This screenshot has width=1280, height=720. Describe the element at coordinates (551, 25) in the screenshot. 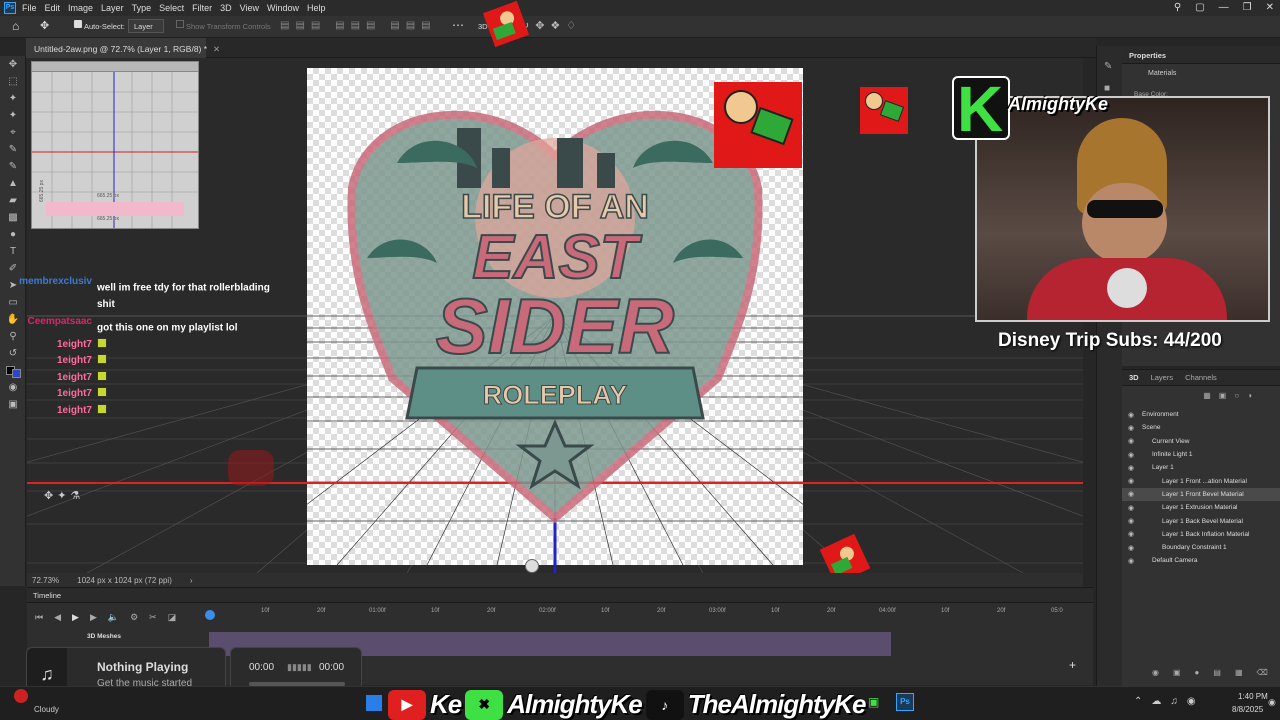

I see `3d-mode-icons: ↻✥❖♢` at that location.